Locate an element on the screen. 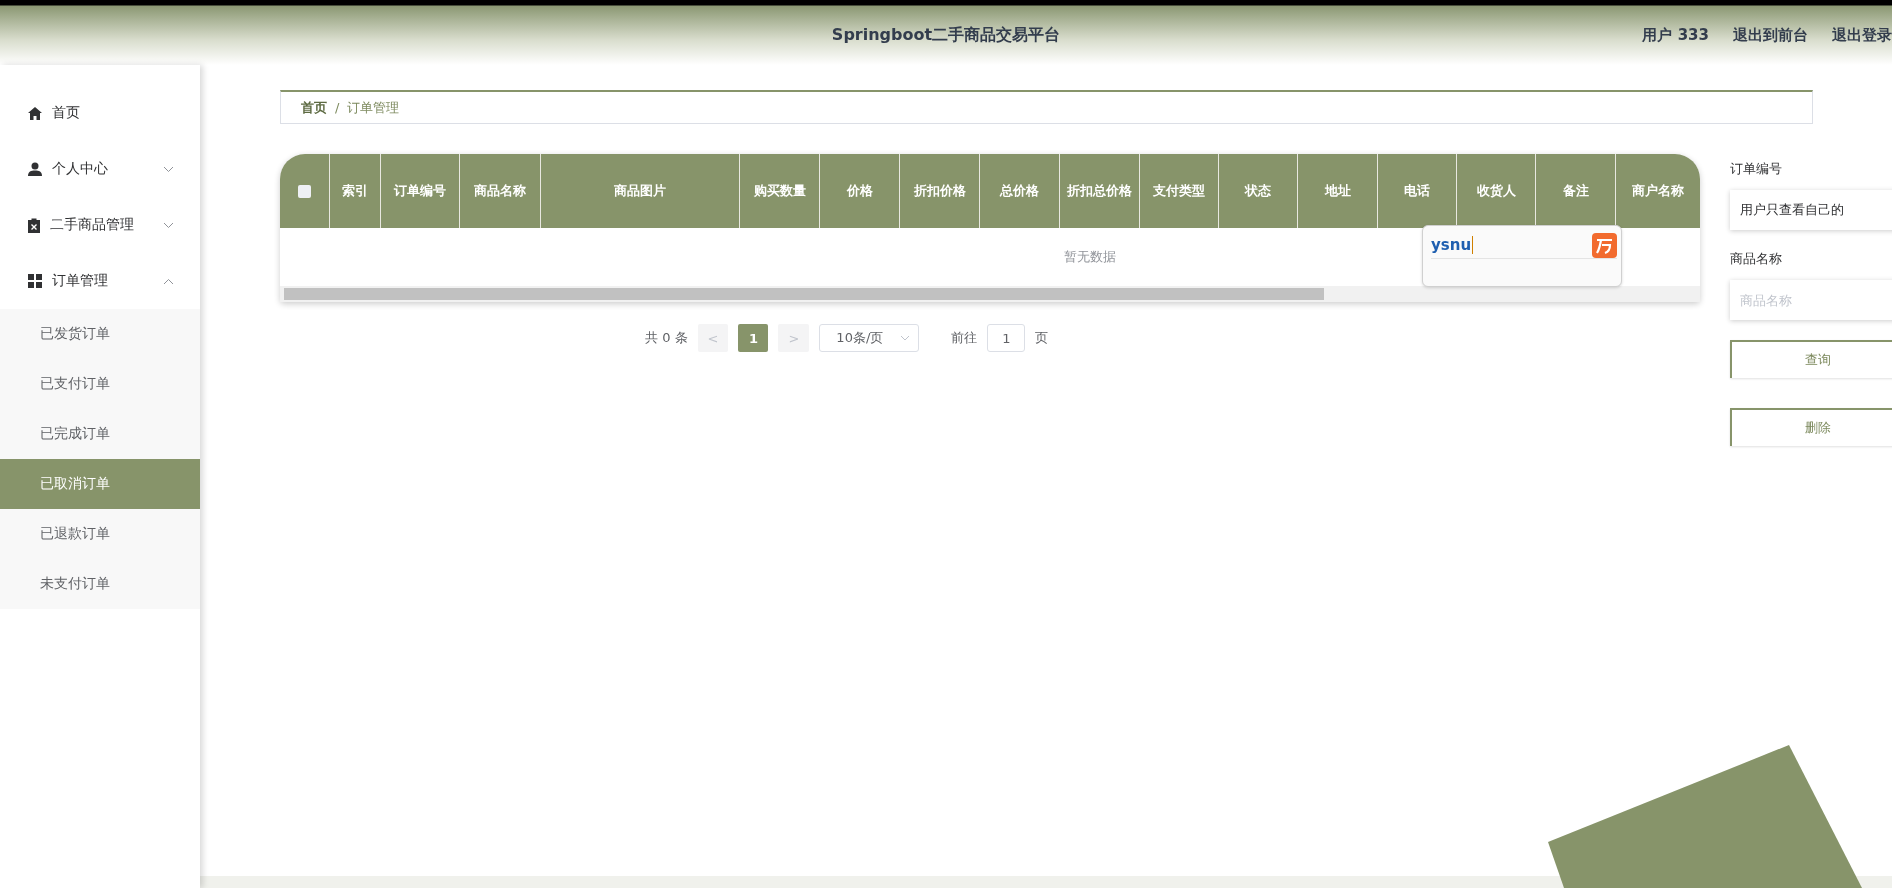  clipboard-icon is located at coordinates (34, 225).